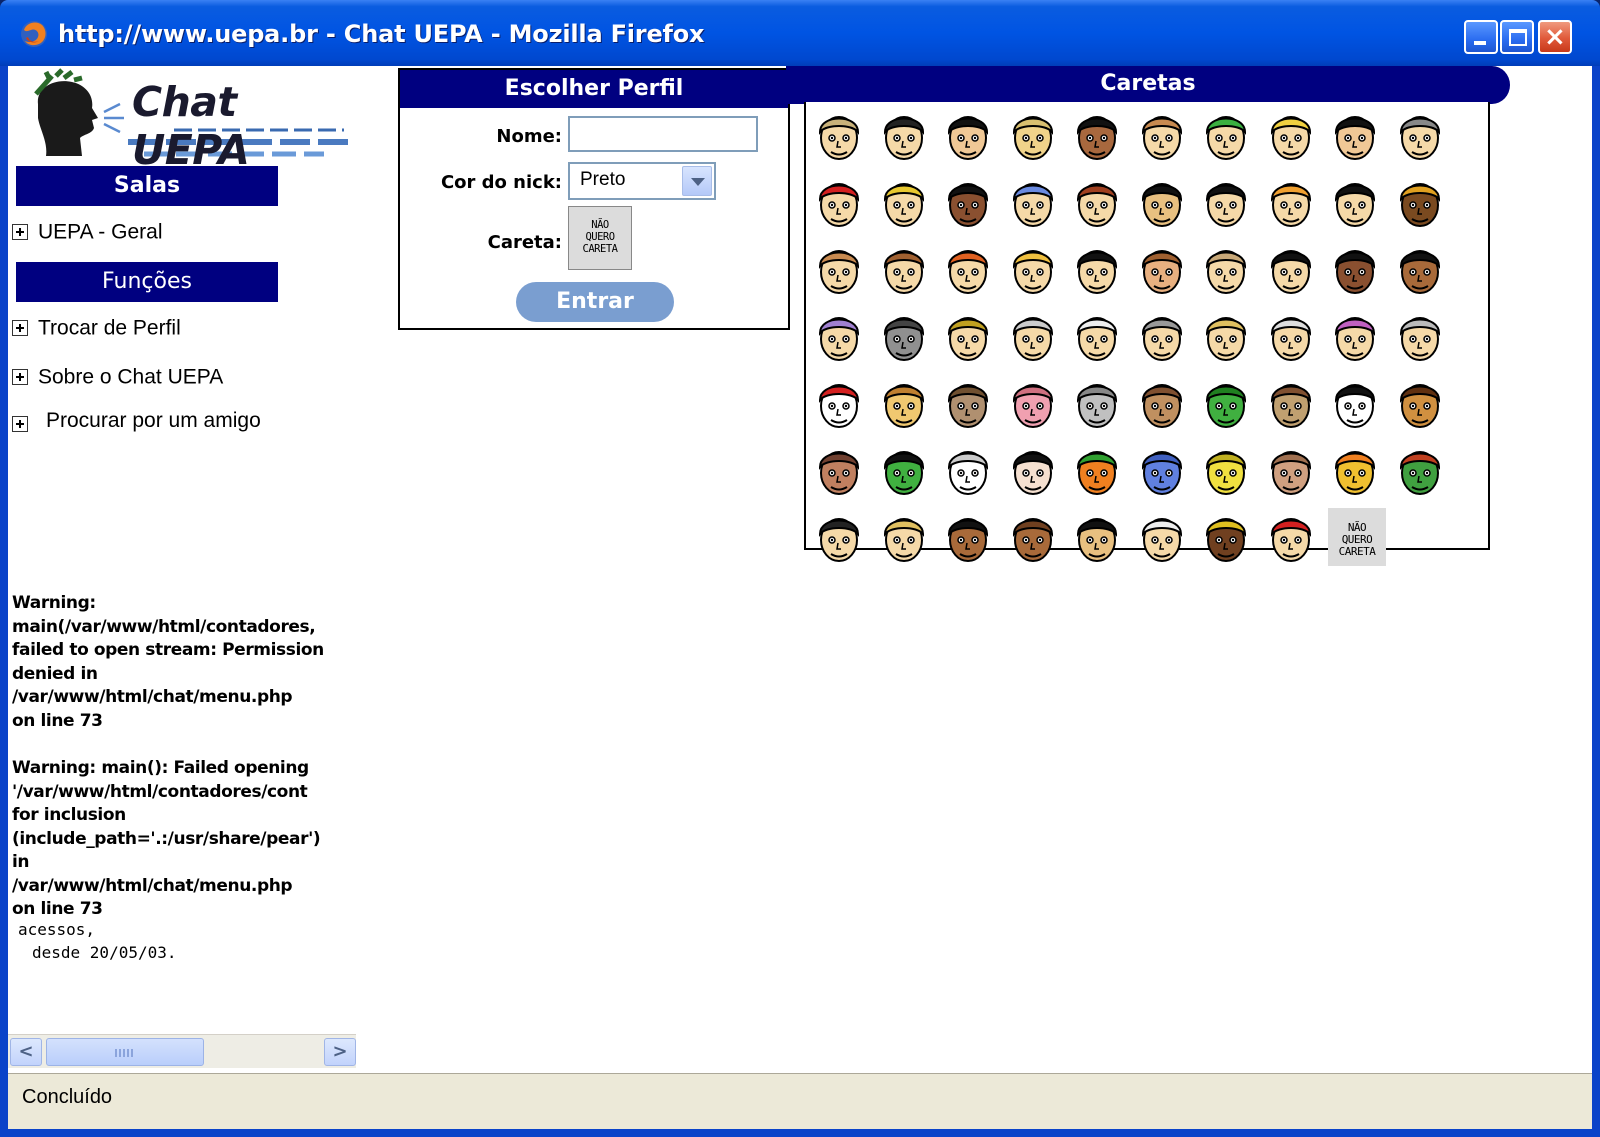 The image size is (1600, 1137). I want to click on mouse-icon, so click(1097, 403).